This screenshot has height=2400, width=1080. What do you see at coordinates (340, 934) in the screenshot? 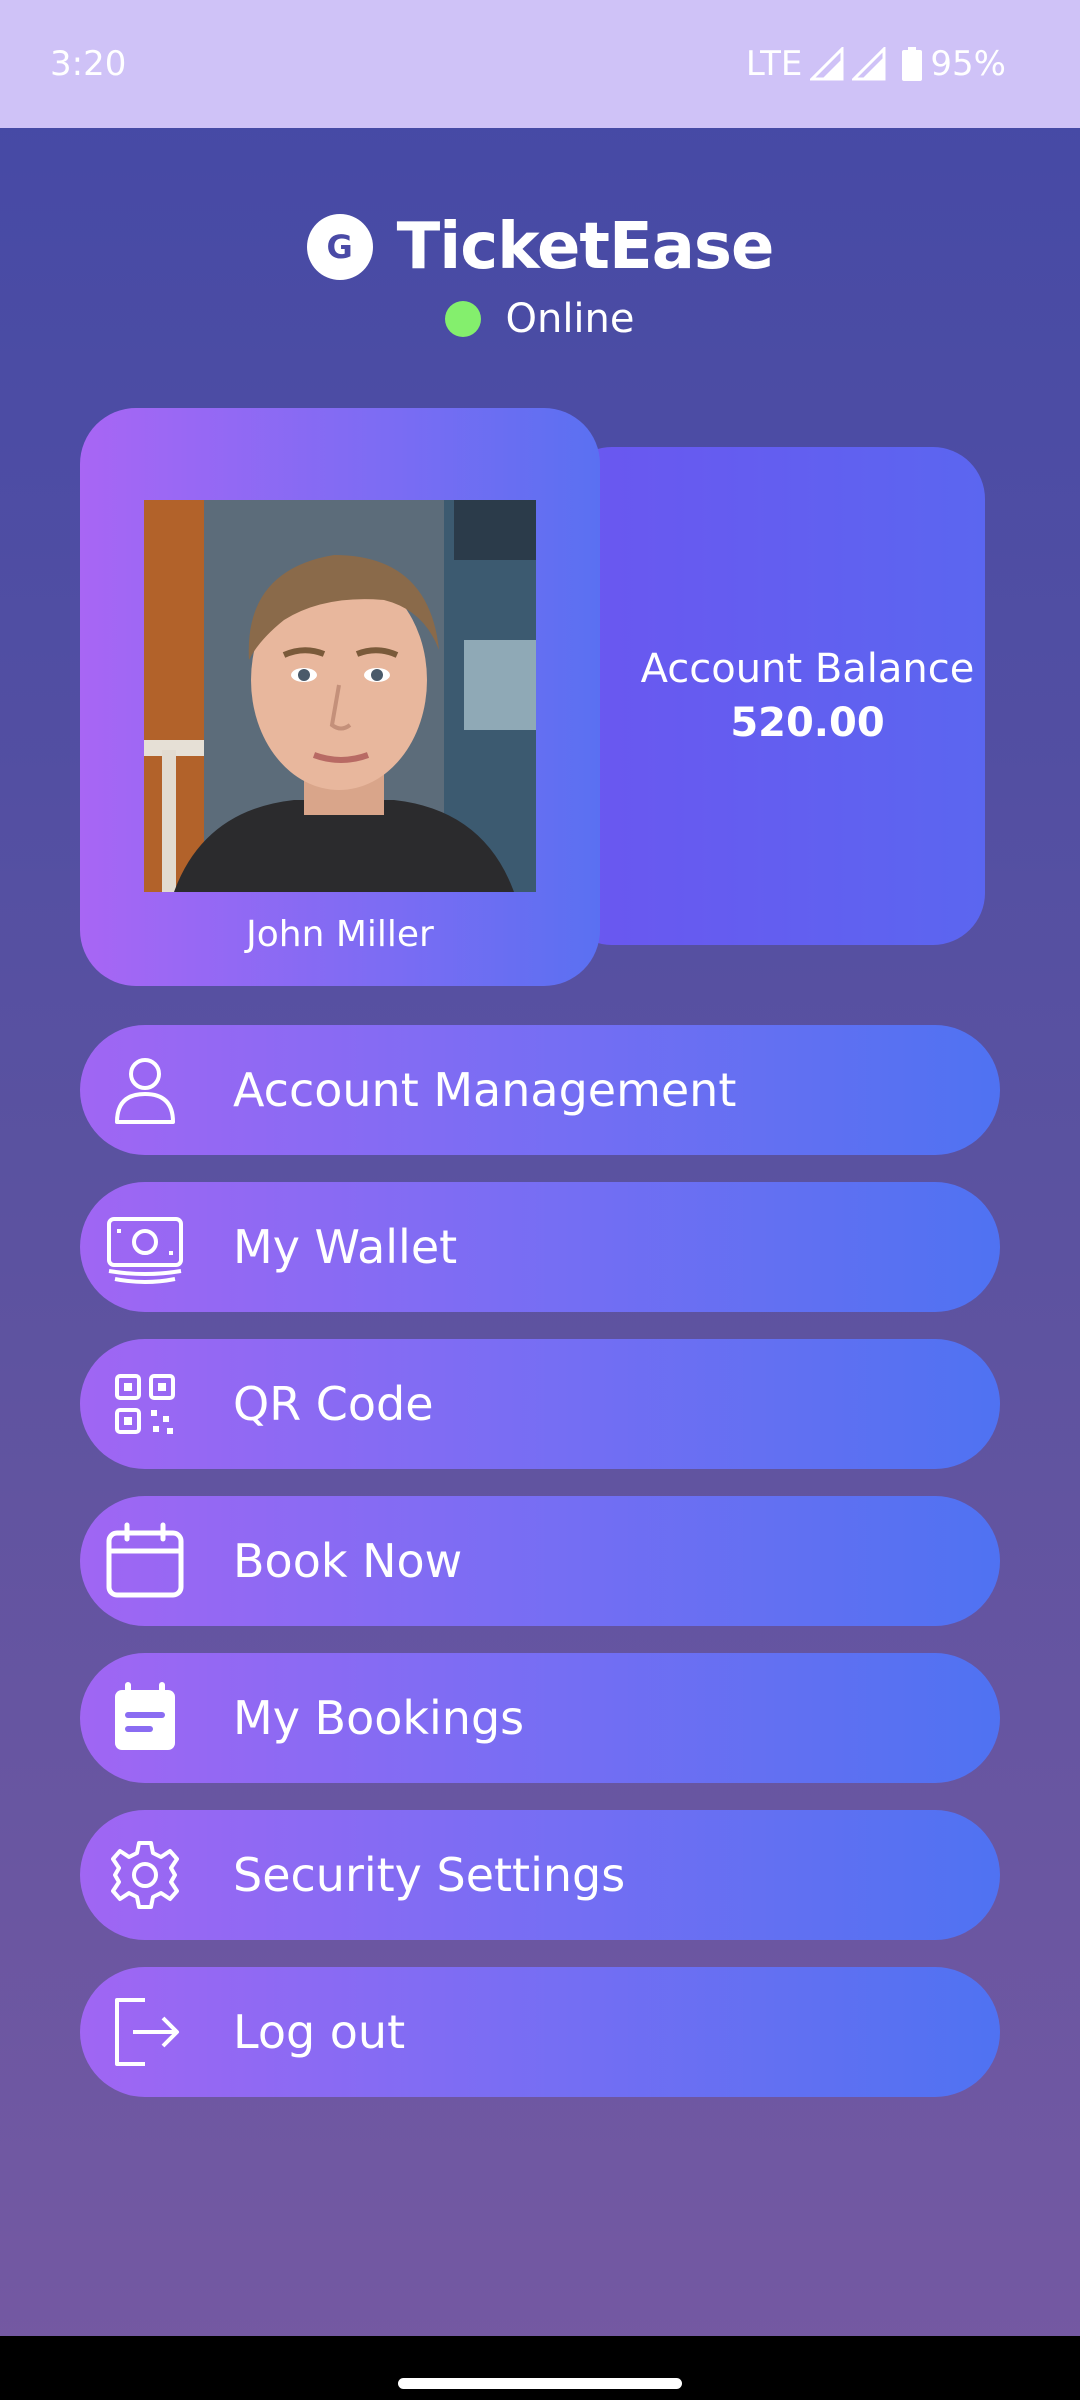
I see `profile-name: John Miller` at bounding box center [340, 934].